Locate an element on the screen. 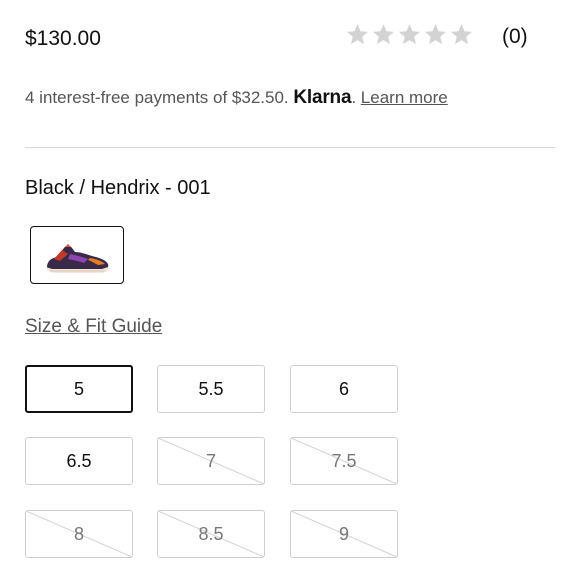  size-option-6-5: 6.5 is located at coordinates (79, 461).